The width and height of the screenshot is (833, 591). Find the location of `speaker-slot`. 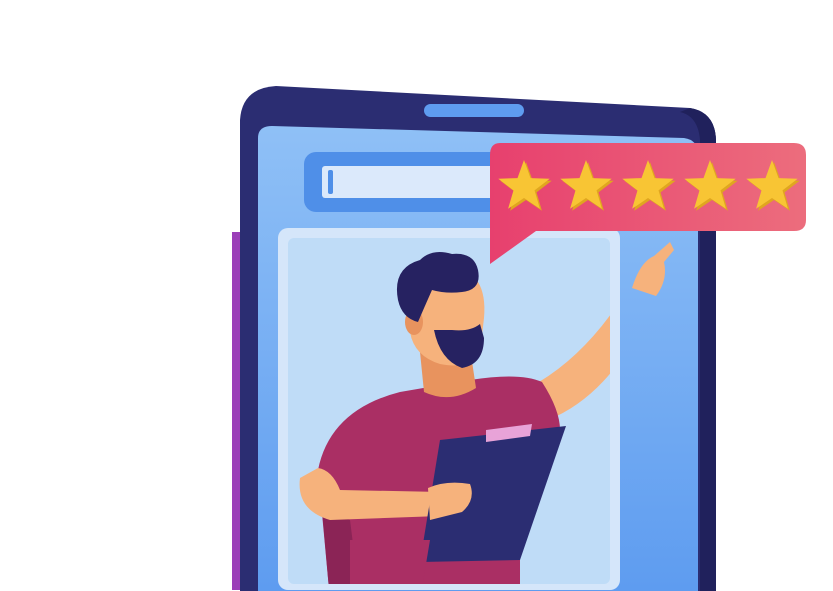

speaker-slot is located at coordinates (474, 110).